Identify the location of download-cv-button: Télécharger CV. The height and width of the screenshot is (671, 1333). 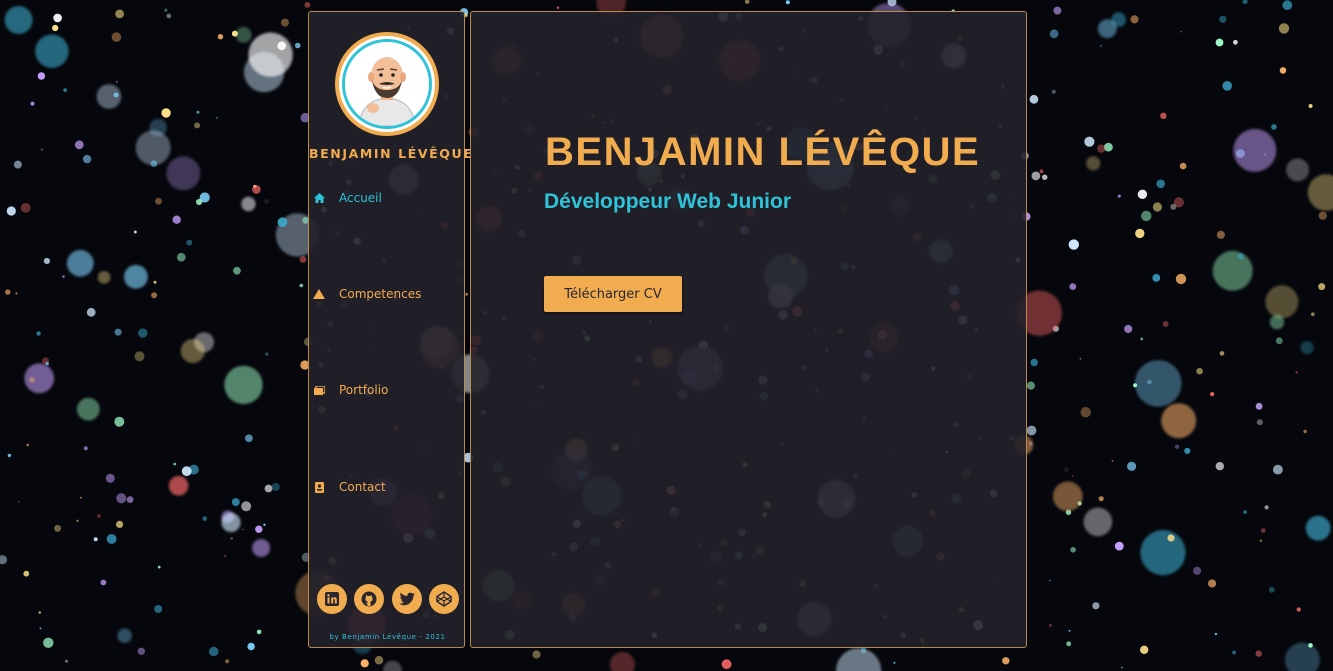
(613, 294).